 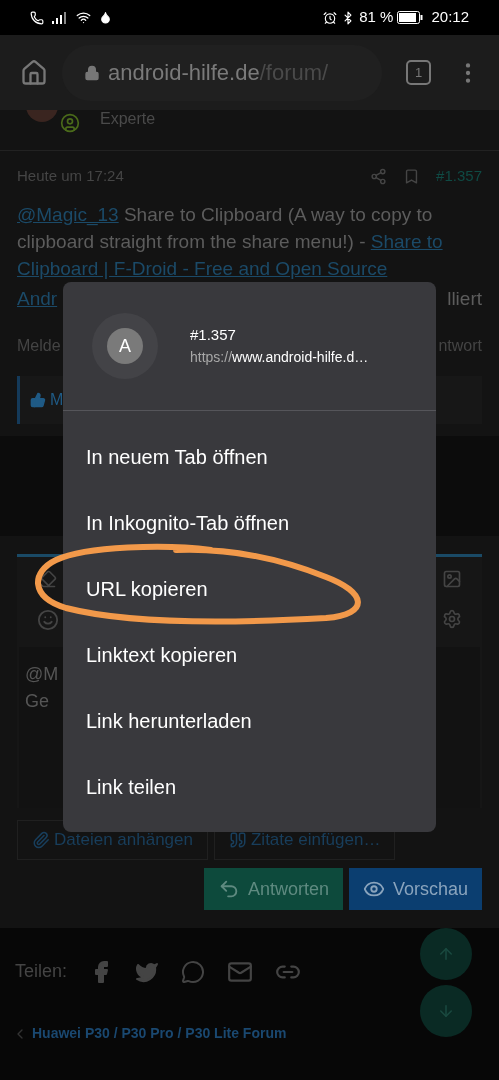 I want to click on link-title: #1.357, so click(x=213, y=335).